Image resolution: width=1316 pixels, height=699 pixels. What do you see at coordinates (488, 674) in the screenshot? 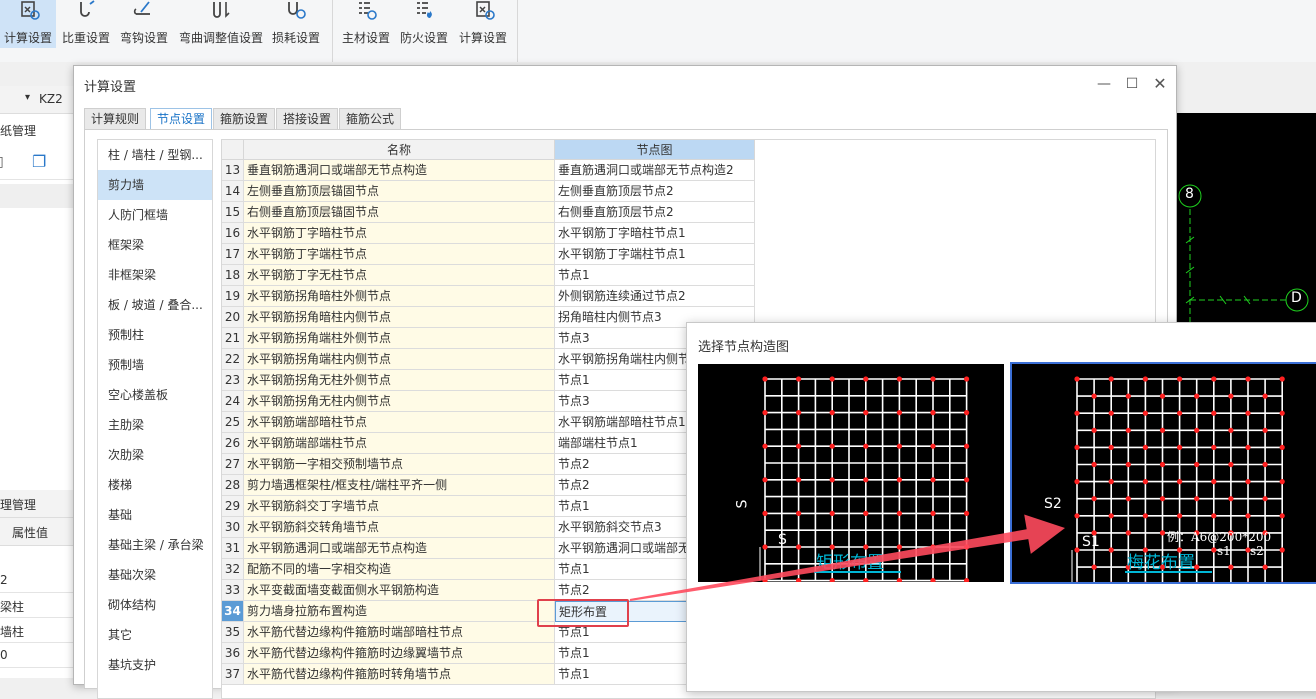
I see `table-row: 37水平筋代替边缘构件箍筋时转角墙节点节点1` at bounding box center [488, 674].